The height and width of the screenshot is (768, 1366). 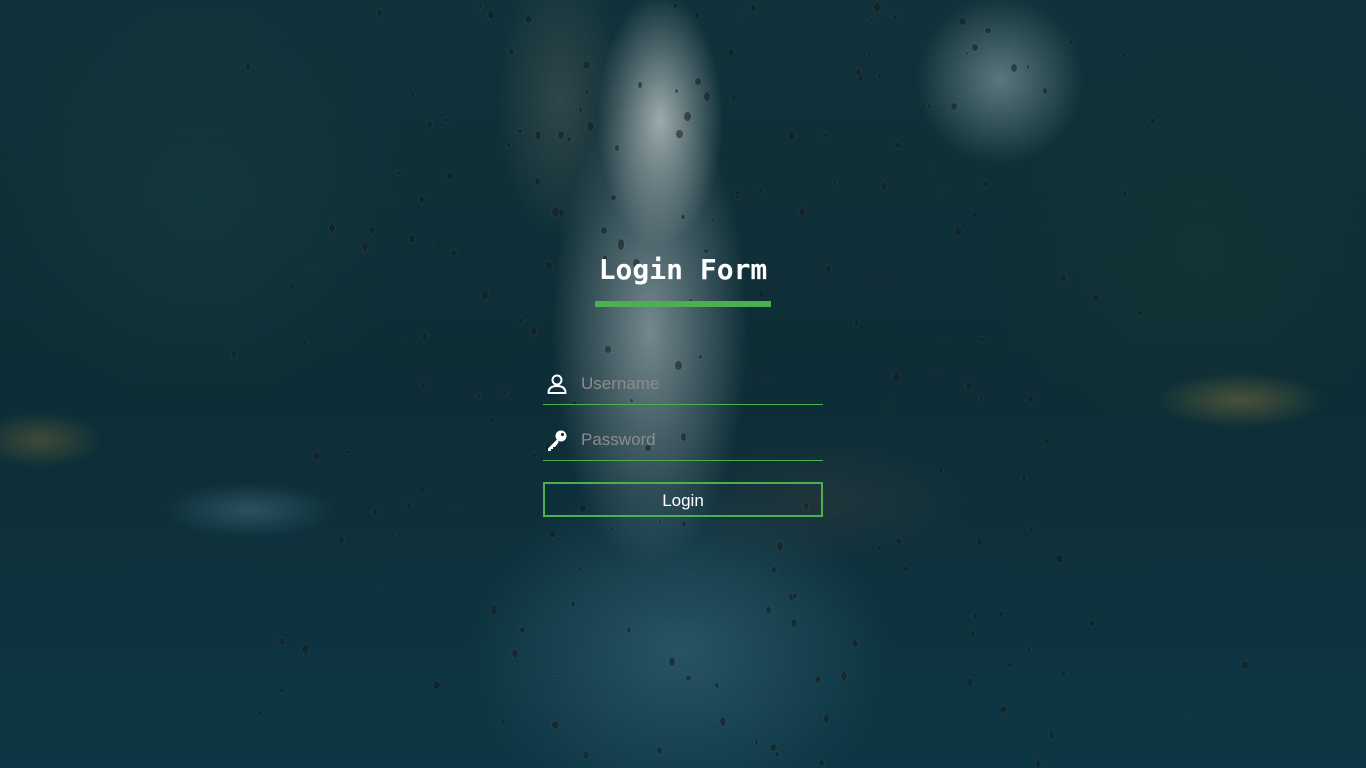 What do you see at coordinates (557, 440) in the screenshot?
I see `key-icon` at bounding box center [557, 440].